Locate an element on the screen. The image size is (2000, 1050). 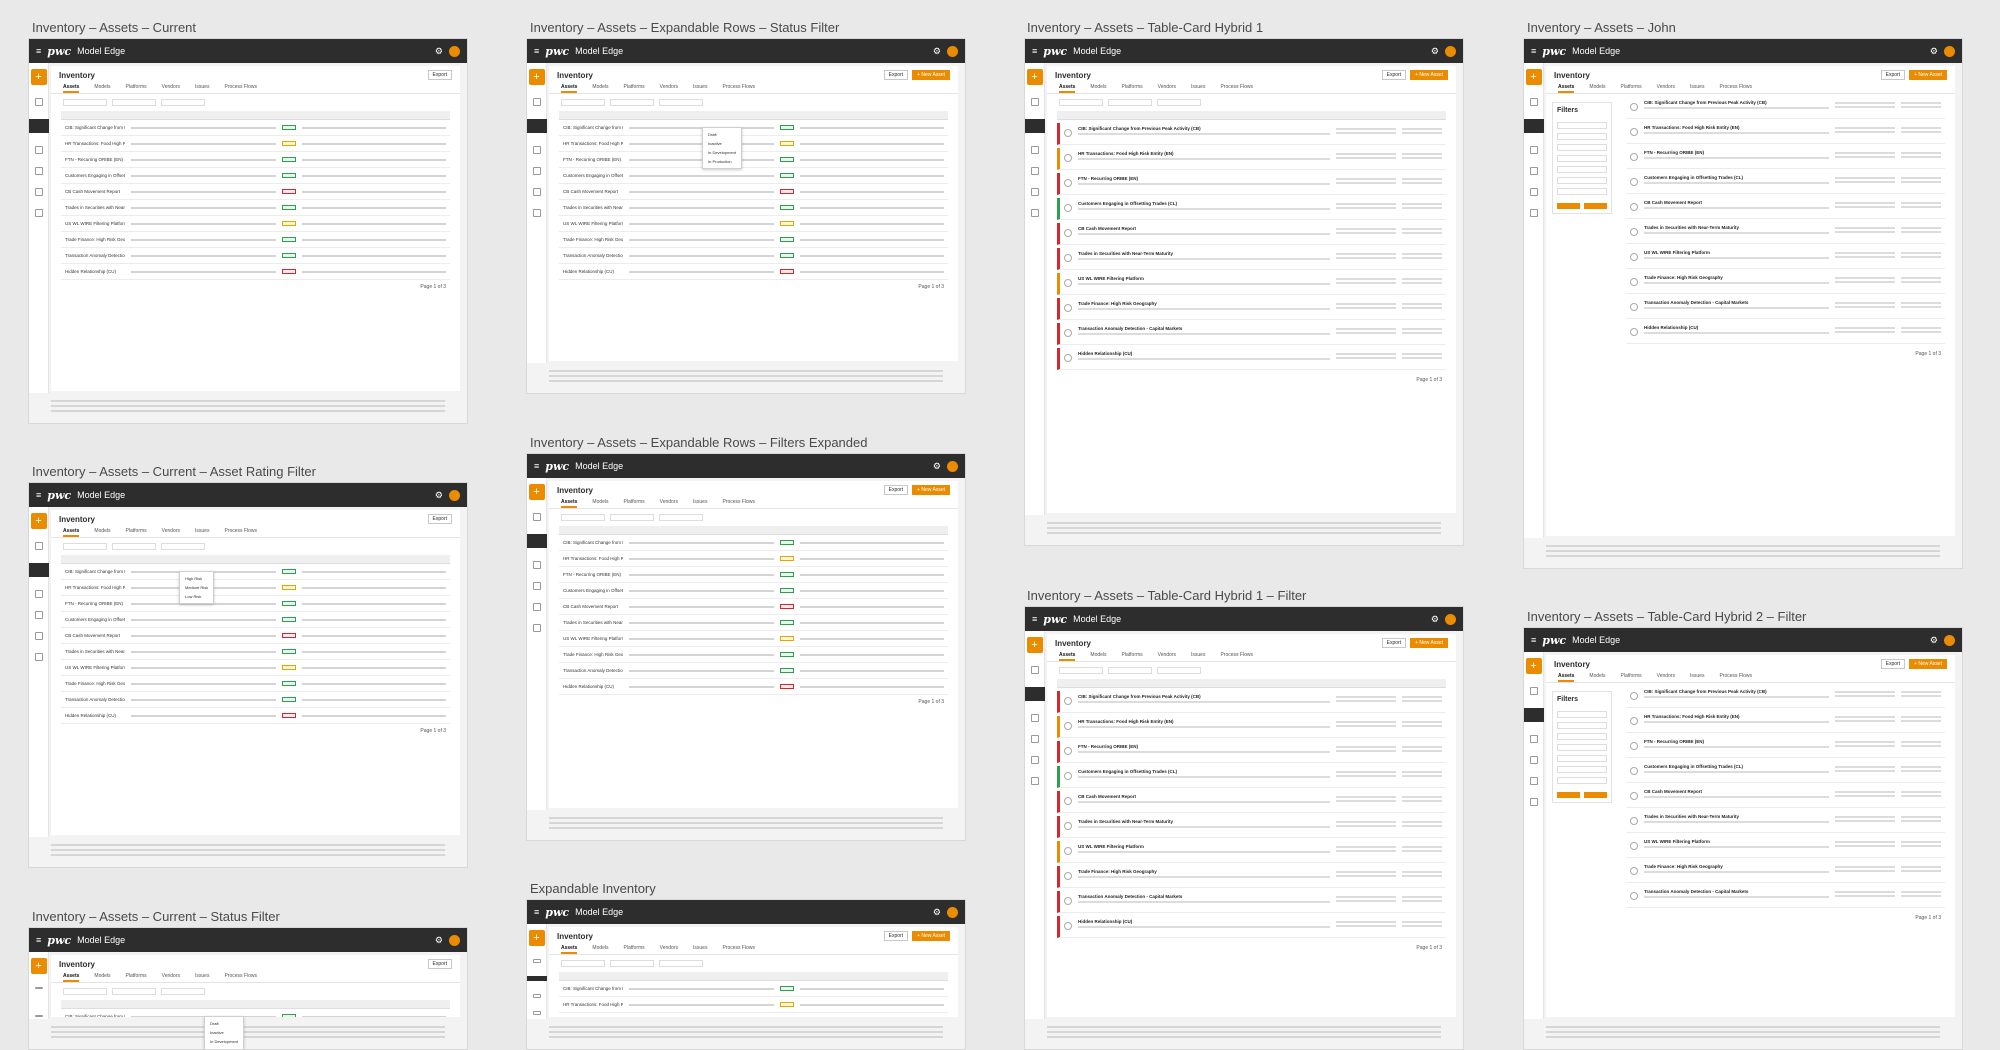
dropdown-option: In Production is located at coordinates (722, 161).